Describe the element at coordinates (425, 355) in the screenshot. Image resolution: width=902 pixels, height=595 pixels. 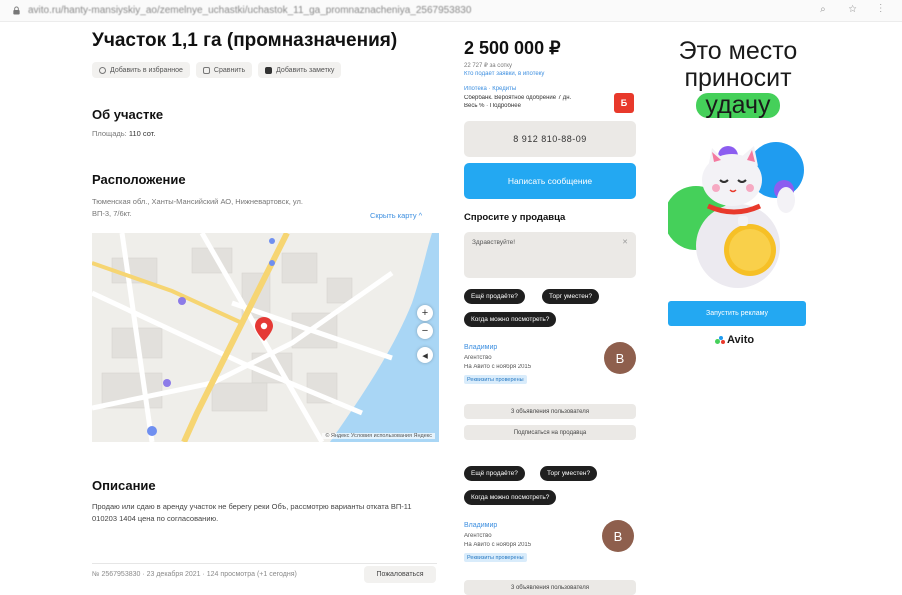
I see `locate-me-button: ◂` at that location.